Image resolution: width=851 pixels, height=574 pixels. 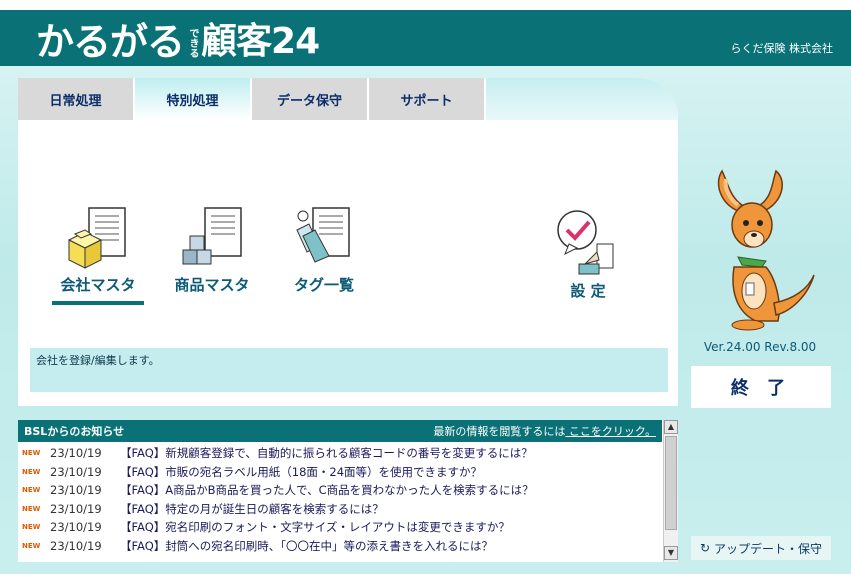 I want to click on tag-list-icon, so click(x=323, y=235).